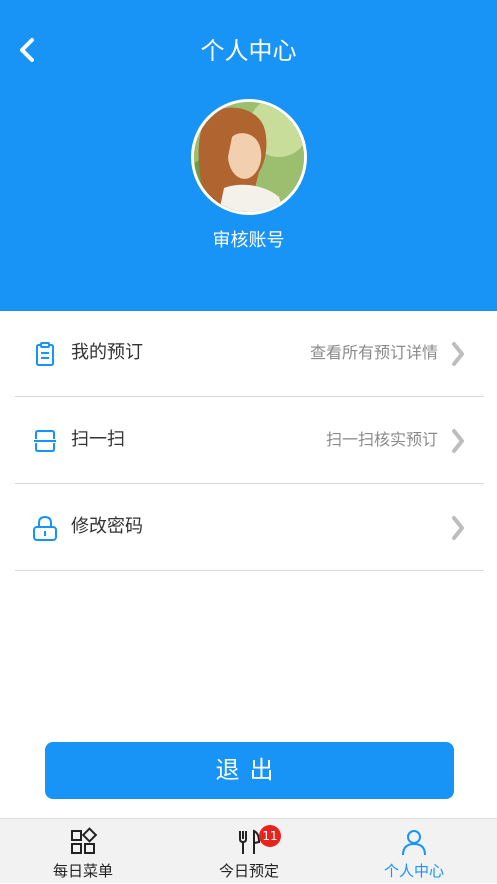  I want to click on menu-item-my-reservations: 我的预订 查看所有预订详情, so click(249, 354).